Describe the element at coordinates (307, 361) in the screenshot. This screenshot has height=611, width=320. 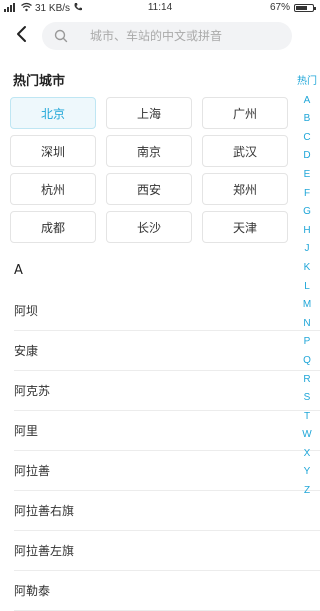
I see `index-letter: Q` at that location.